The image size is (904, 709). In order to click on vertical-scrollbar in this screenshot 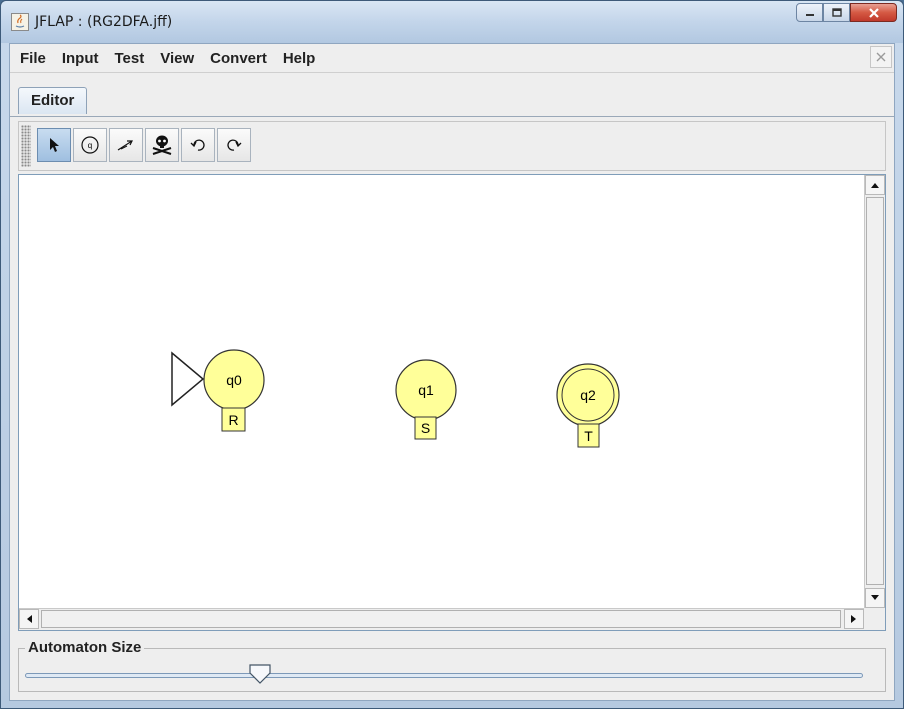, I will do `click(874, 391)`.